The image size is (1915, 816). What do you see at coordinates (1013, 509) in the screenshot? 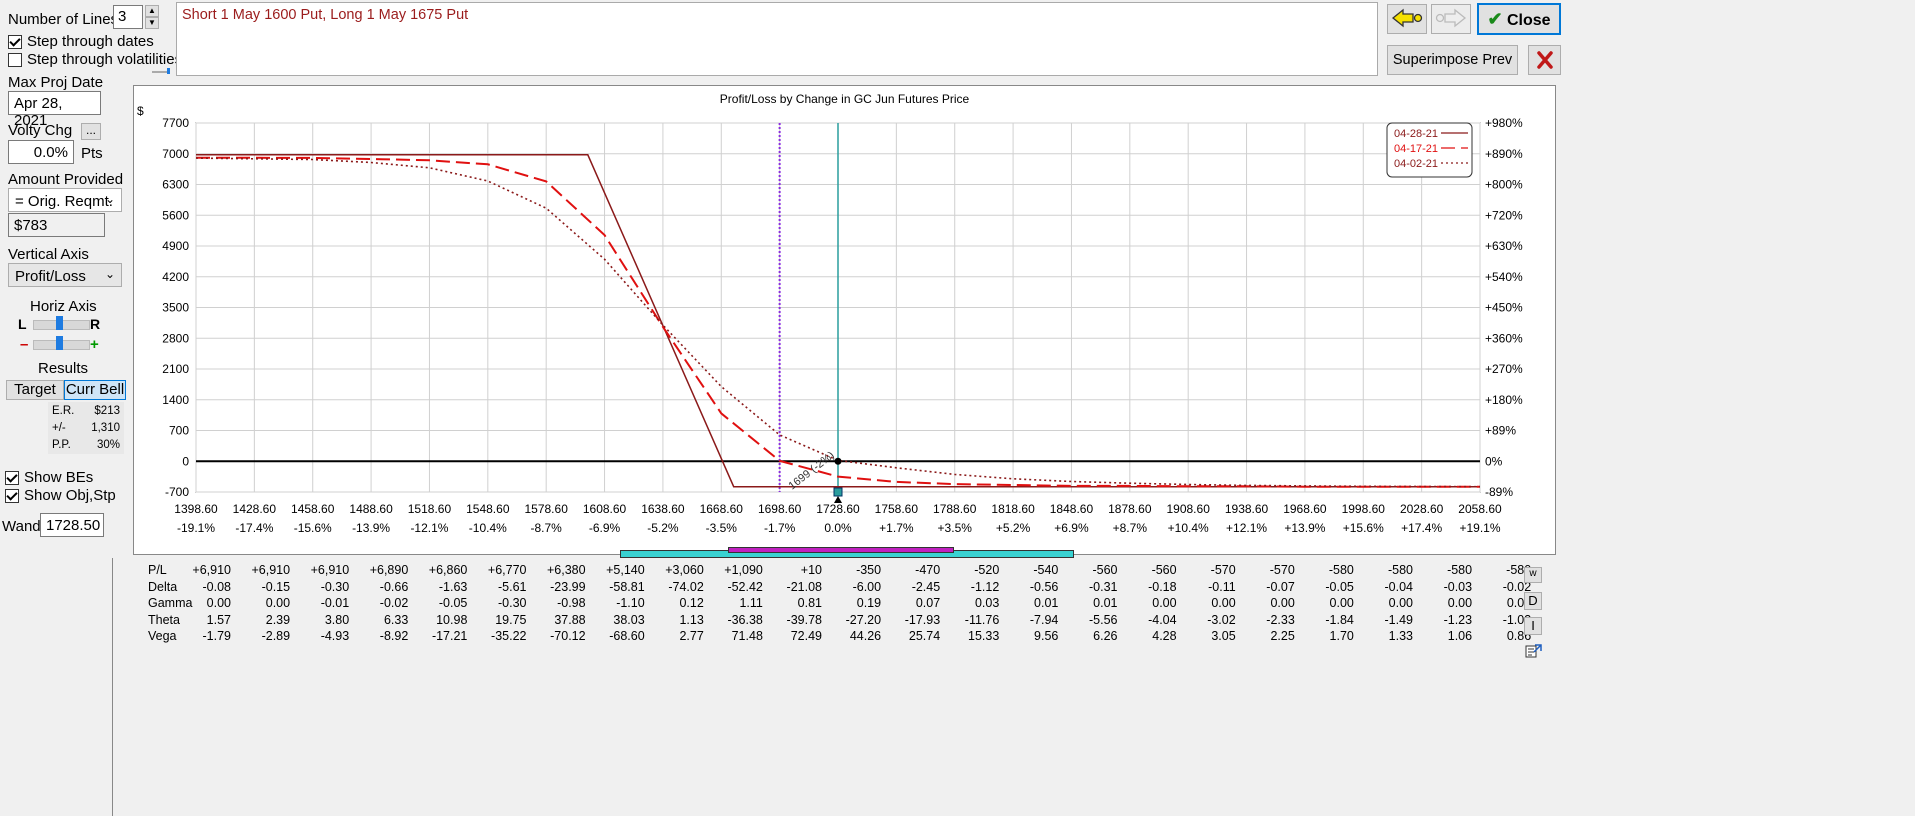
I see `x-tick-label: 1818.60` at bounding box center [1013, 509].